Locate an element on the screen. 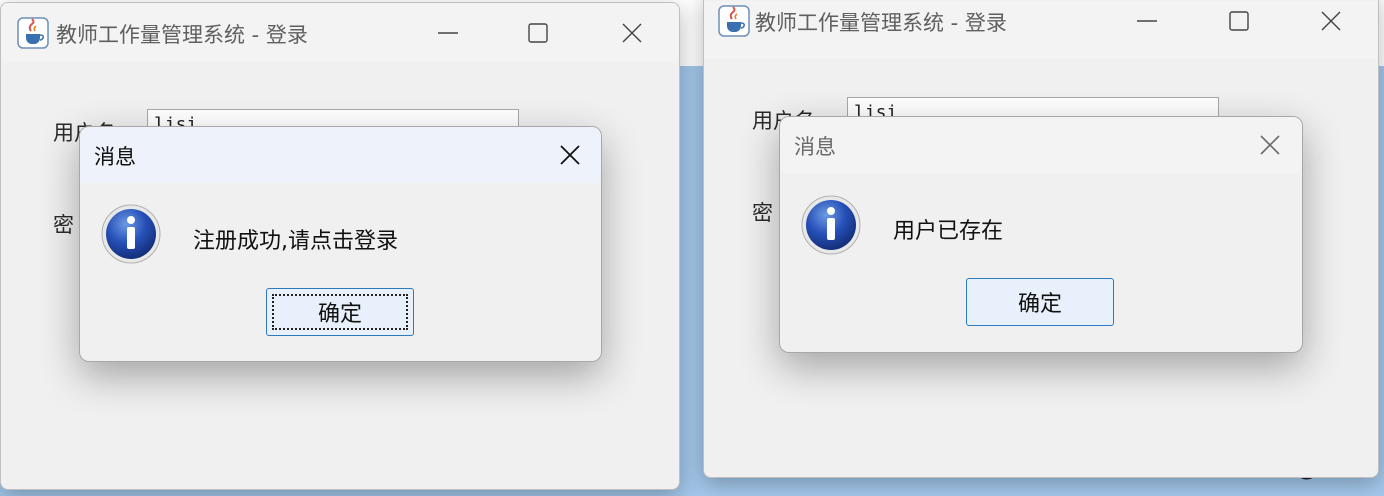  focus-ring is located at coordinates (340, 312).